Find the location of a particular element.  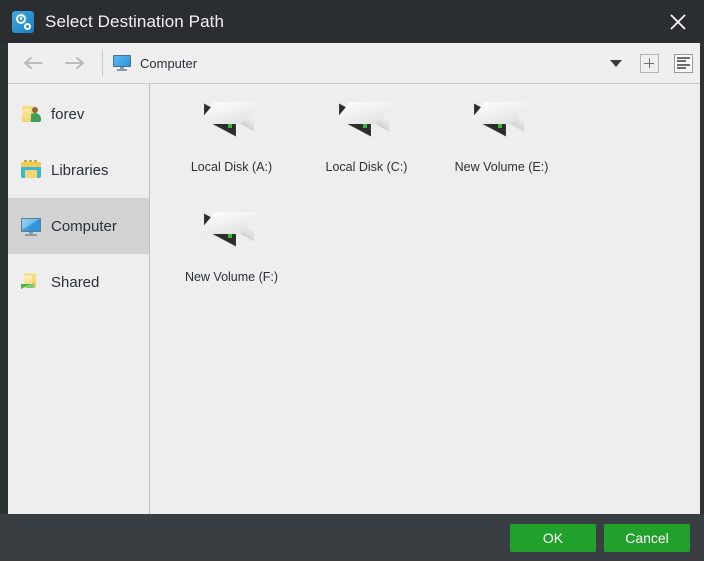

sidebar-item-computer: Computer is located at coordinates (78, 226).